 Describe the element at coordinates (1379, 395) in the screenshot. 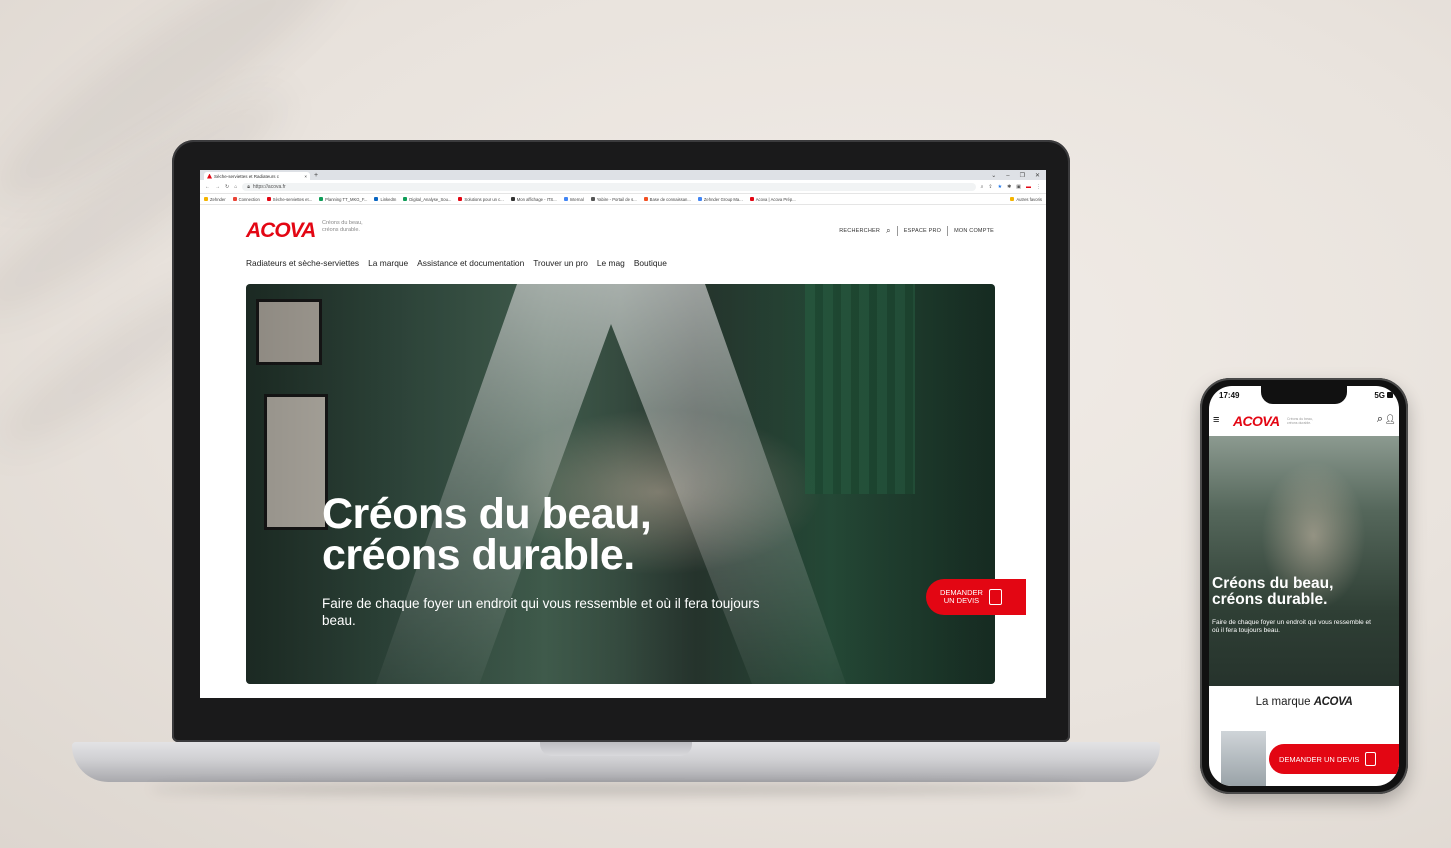

I see `status-network: 5G` at that location.